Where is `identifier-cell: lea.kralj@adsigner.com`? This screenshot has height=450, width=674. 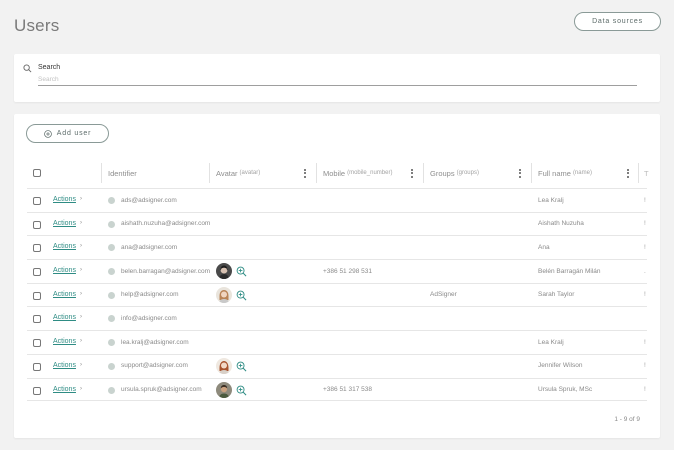
identifier-cell: lea.kralj@adsigner.com is located at coordinates (155, 342).